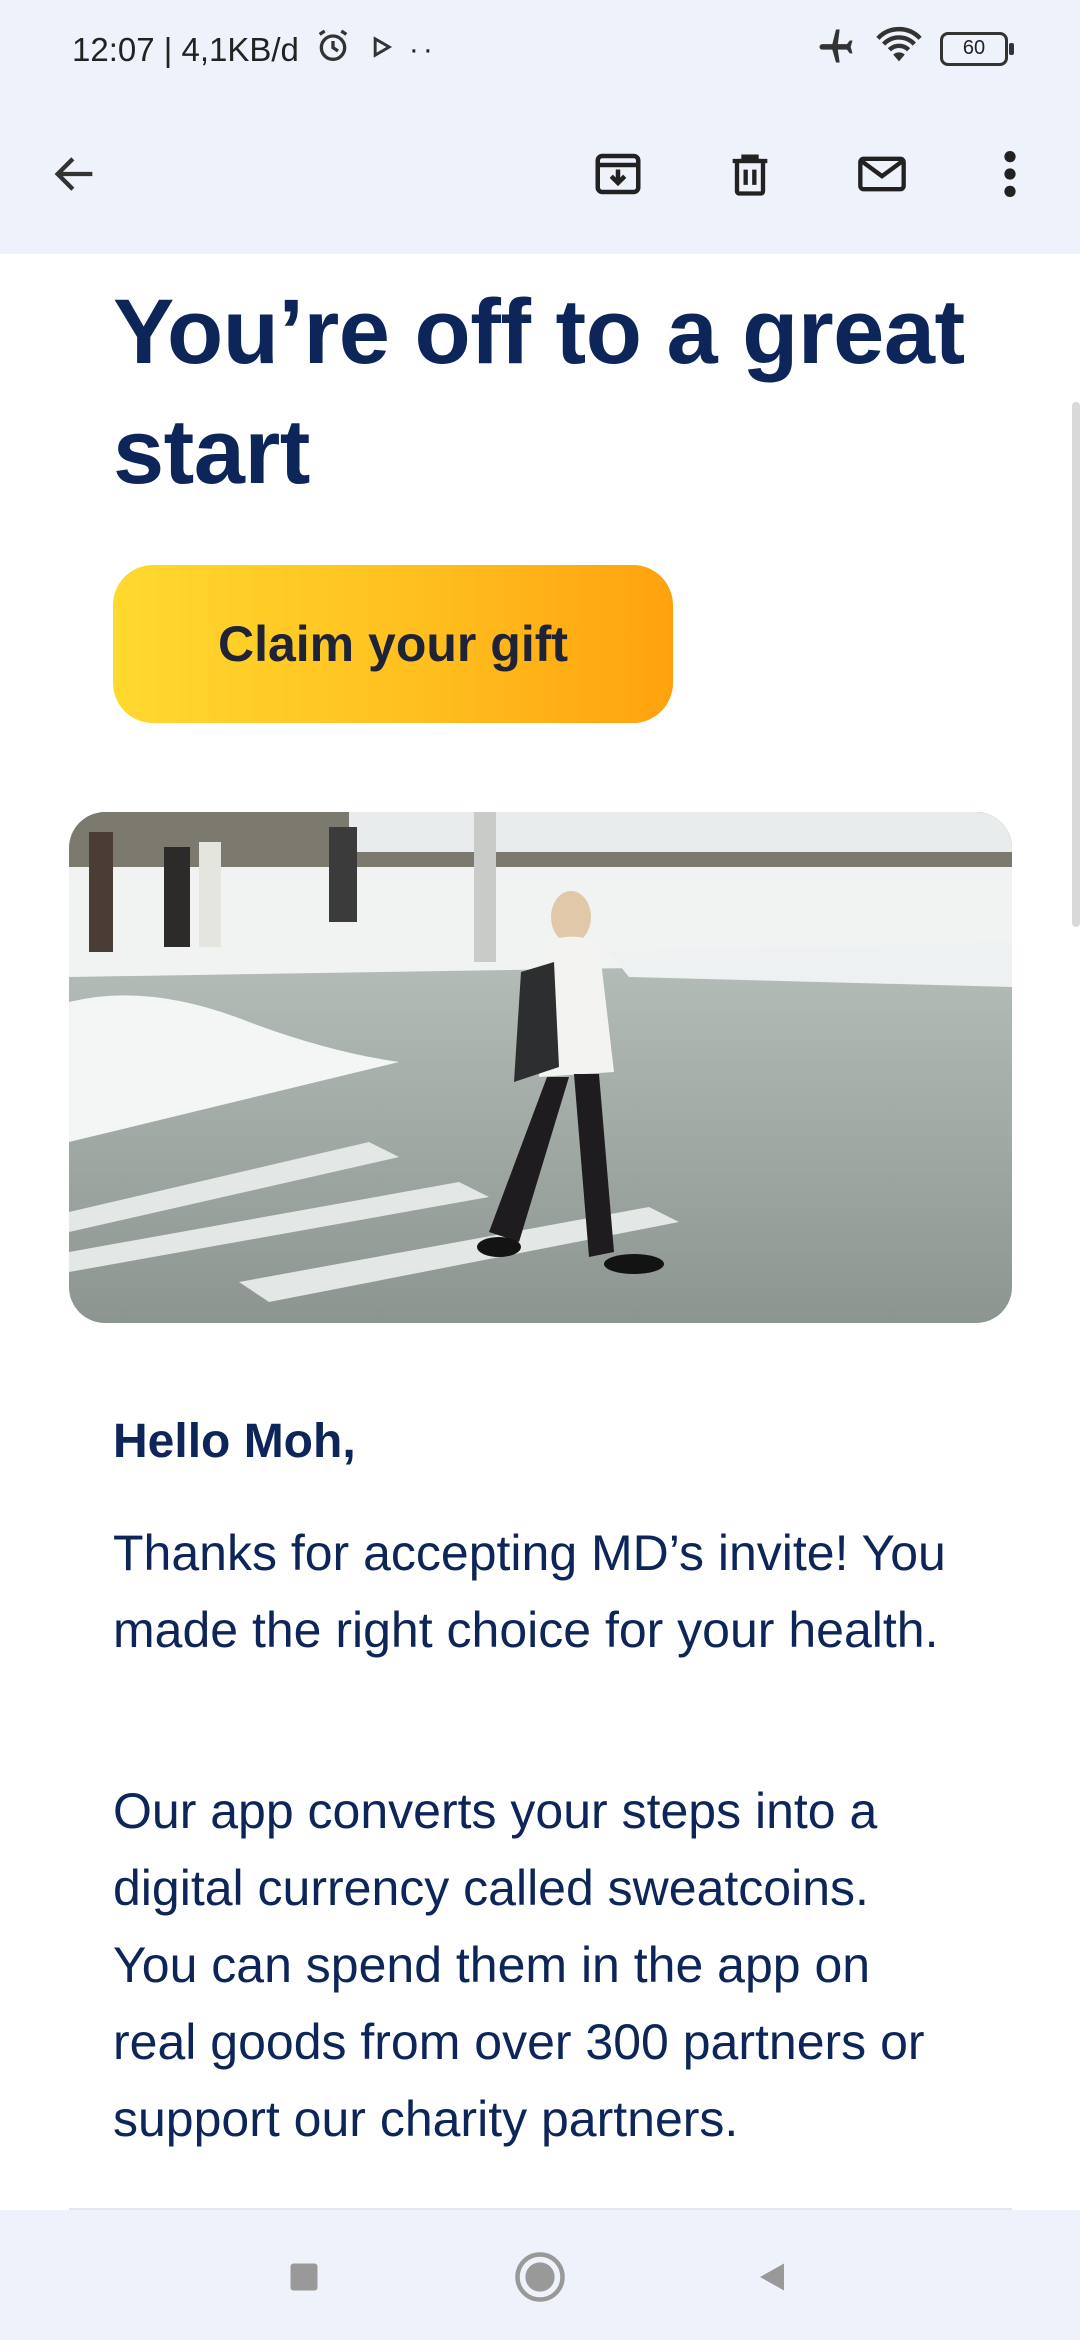 The height and width of the screenshot is (2340, 1080). I want to click on battery-level: 60, so click(974, 48).